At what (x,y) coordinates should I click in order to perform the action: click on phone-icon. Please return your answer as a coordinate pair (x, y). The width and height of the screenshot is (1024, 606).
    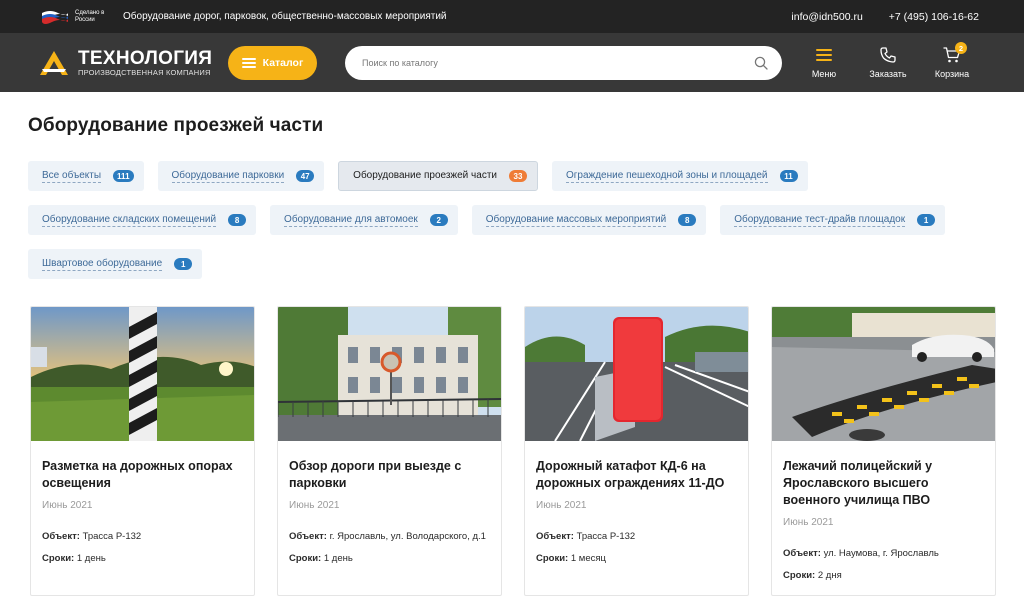
    Looking at the image, I should click on (888, 55).